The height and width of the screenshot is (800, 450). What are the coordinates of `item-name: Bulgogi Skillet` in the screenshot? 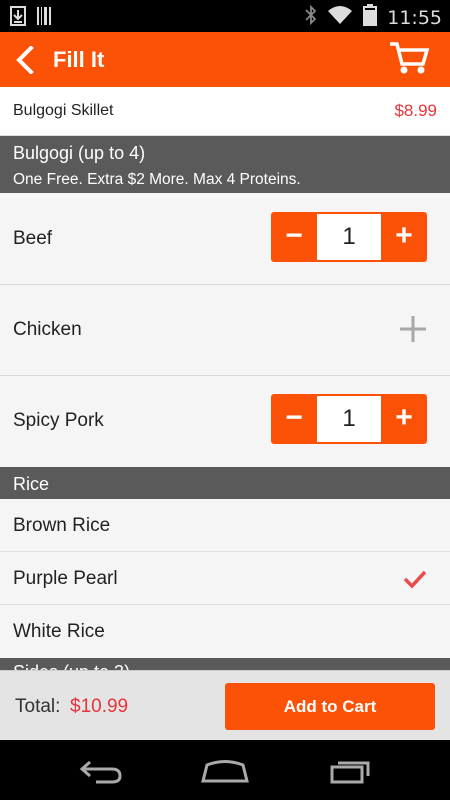 It's located at (63, 110).